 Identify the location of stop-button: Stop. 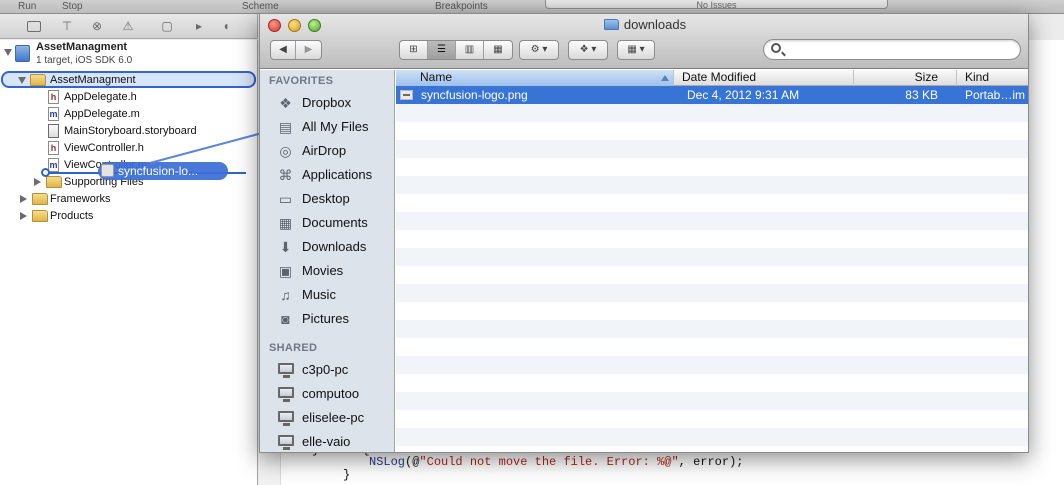
(72, 6).